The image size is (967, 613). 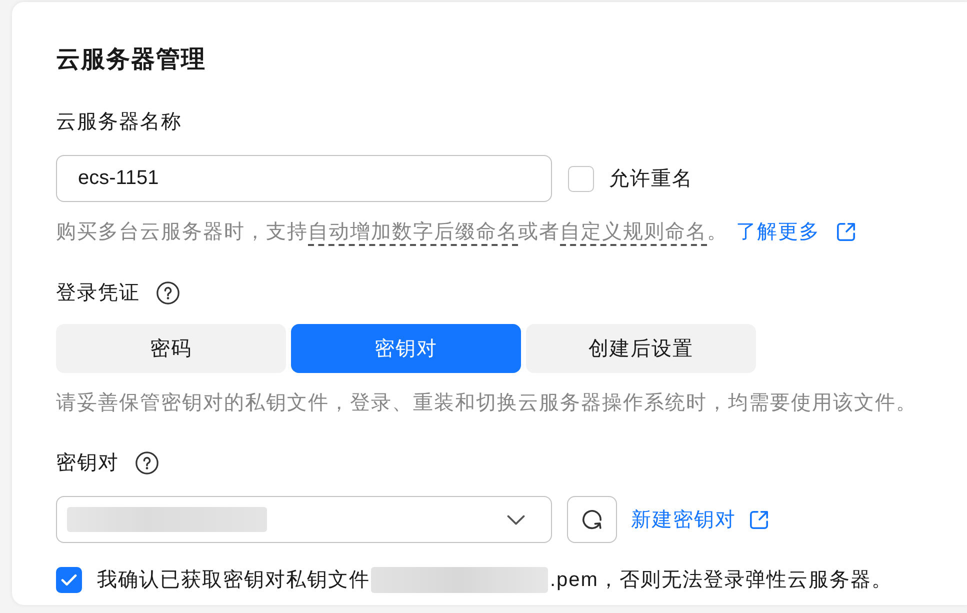 What do you see at coordinates (516, 519) in the screenshot?
I see `chevron-down-icon` at bounding box center [516, 519].